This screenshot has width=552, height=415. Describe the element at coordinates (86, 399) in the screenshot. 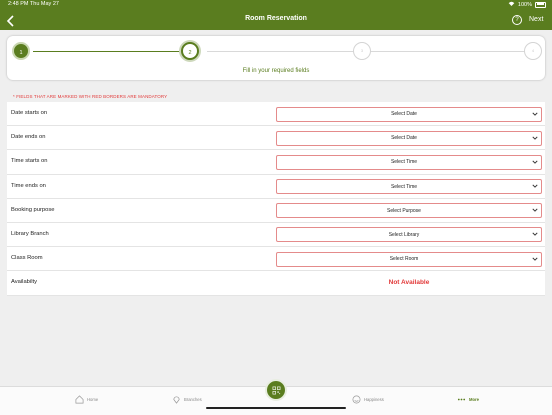

I see `tab-home: Home` at that location.